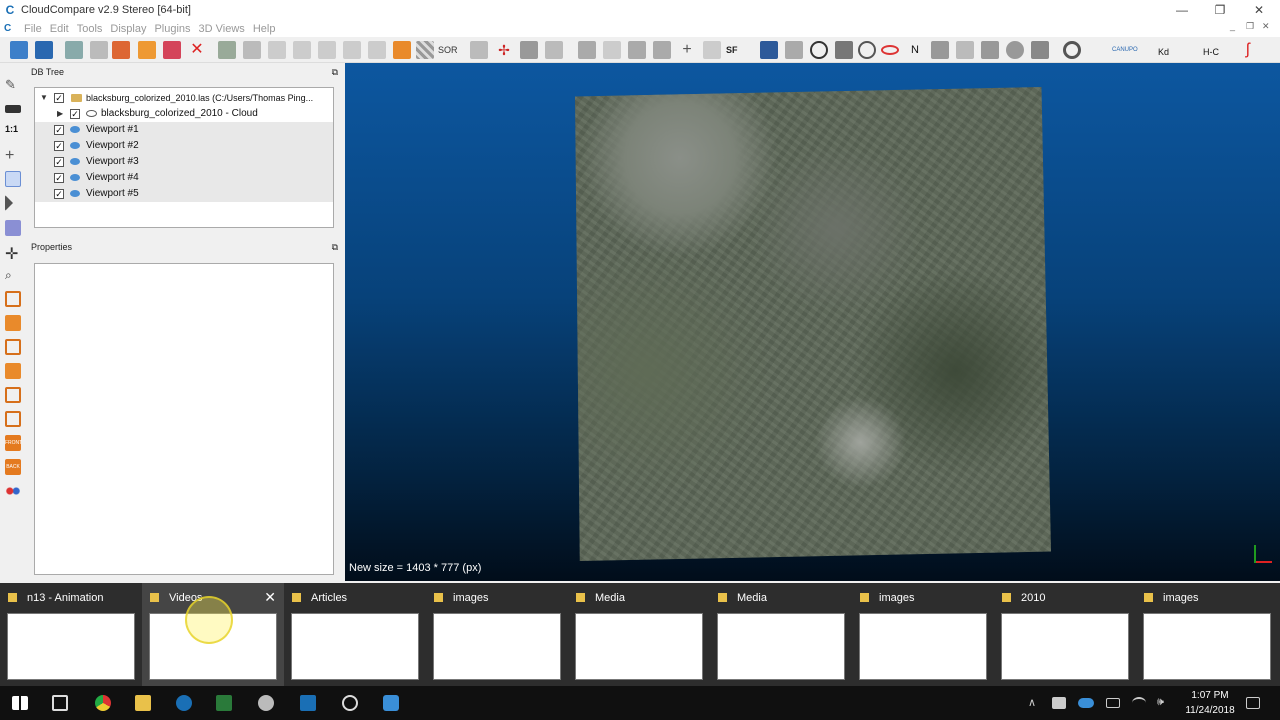 The image size is (1280, 720). Describe the element at coordinates (687, 50) in the screenshot. I see `add-sf-icon: +` at that location.